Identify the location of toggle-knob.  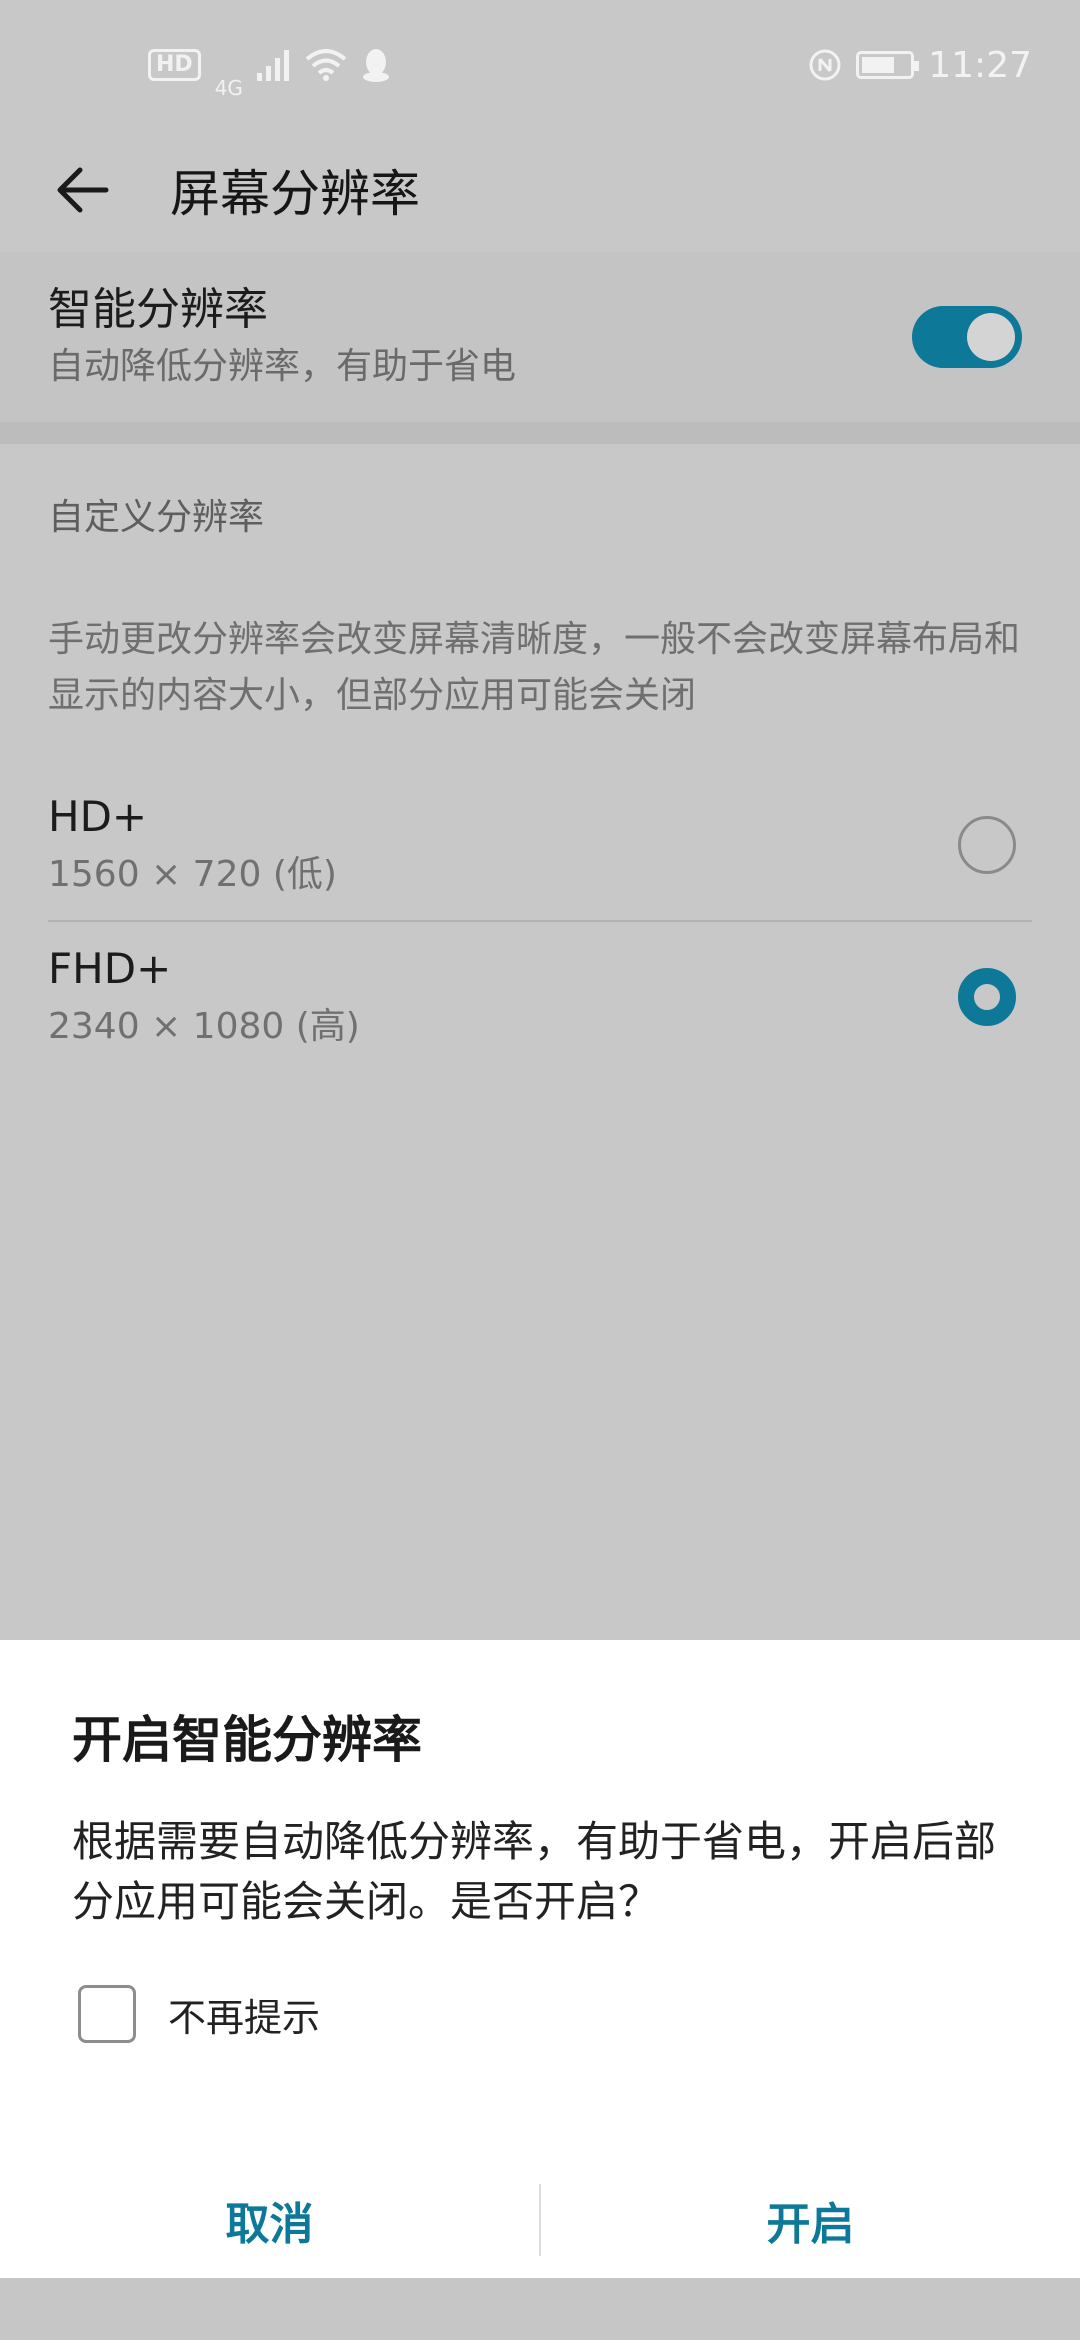
(991, 337).